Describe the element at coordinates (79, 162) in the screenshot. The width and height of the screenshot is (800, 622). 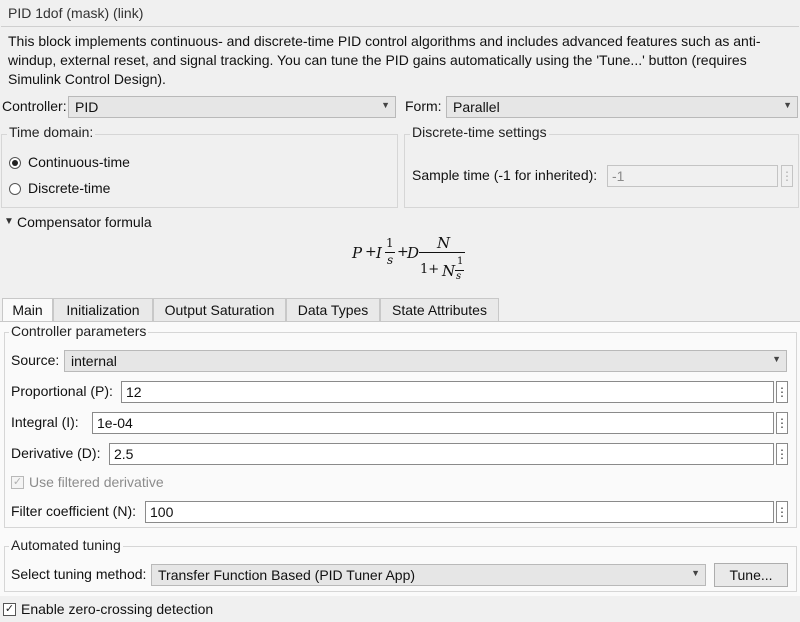
I see `continuous-time-label: Continuous-time` at that location.